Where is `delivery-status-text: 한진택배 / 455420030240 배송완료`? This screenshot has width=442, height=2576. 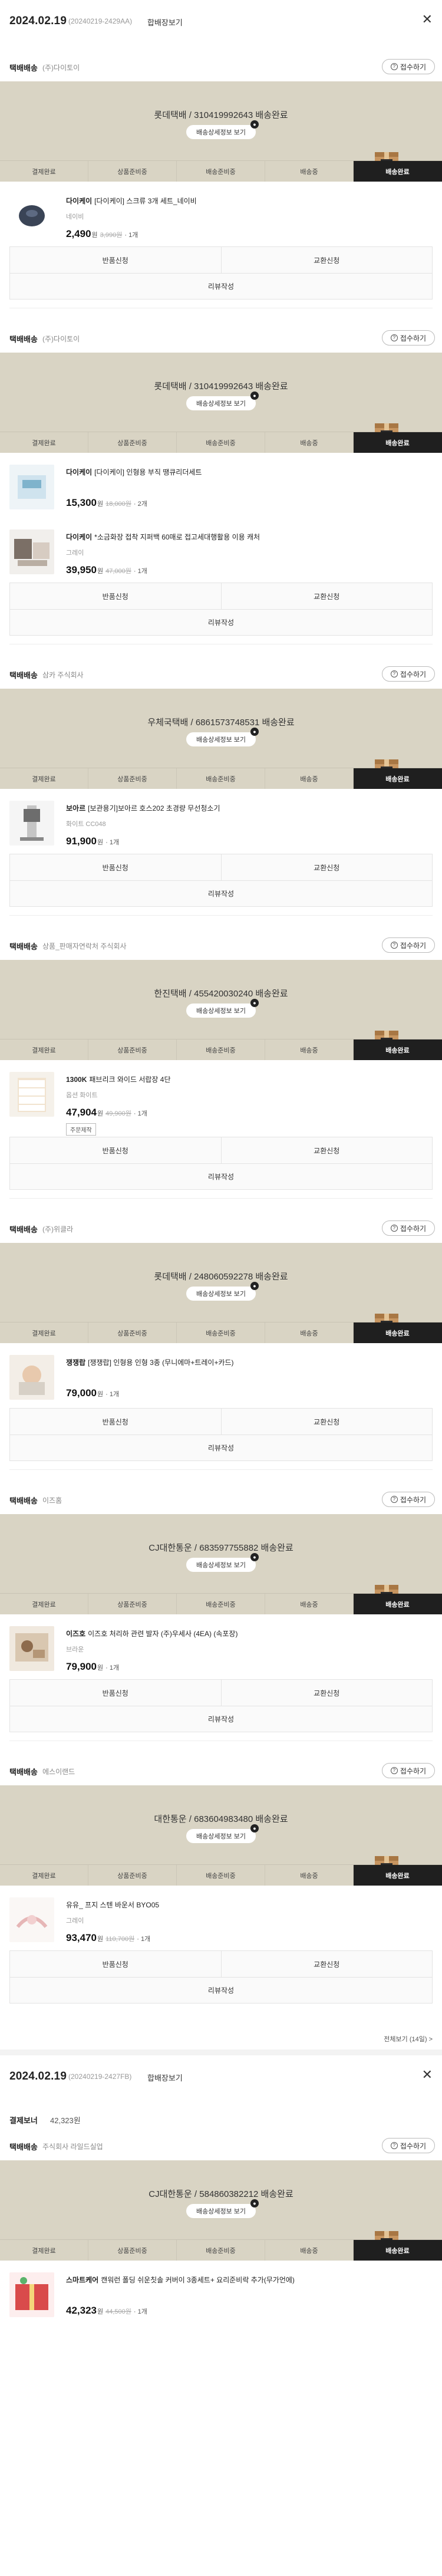 delivery-status-text: 한진택배 / 455420030240 배송완료 is located at coordinates (221, 994).